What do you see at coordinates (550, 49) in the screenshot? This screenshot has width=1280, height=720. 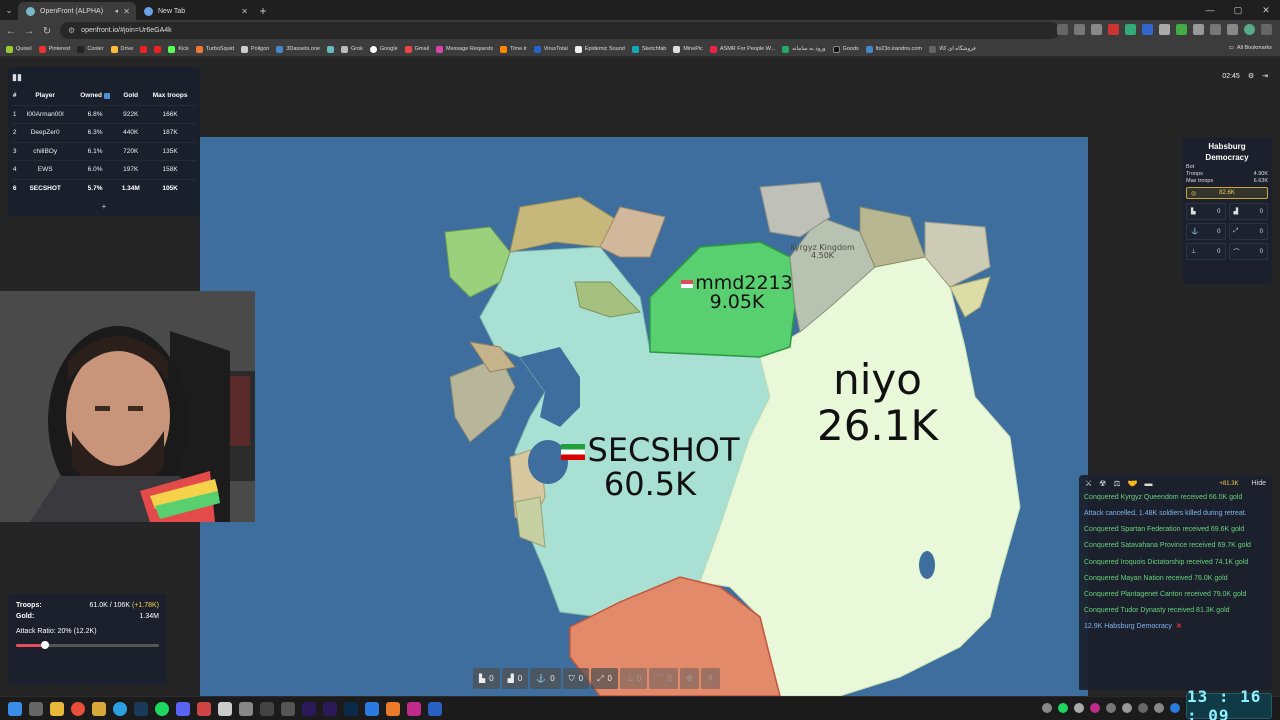 I see `bookmark-virustotal: VirusTotal` at bounding box center [550, 49].